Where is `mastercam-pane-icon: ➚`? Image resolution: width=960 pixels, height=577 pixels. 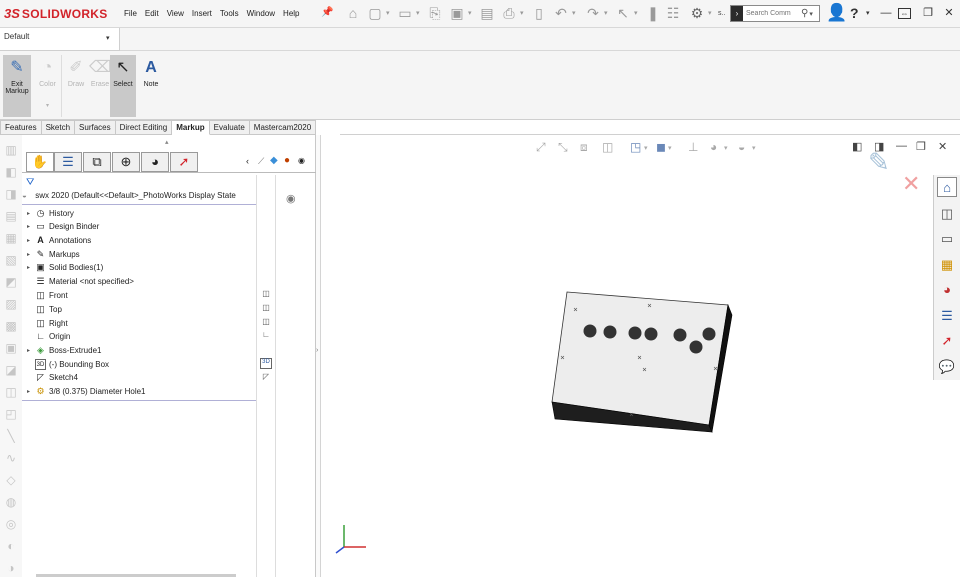 mastercam-pane-icon: ➚ is located at coordinates (947, 340).